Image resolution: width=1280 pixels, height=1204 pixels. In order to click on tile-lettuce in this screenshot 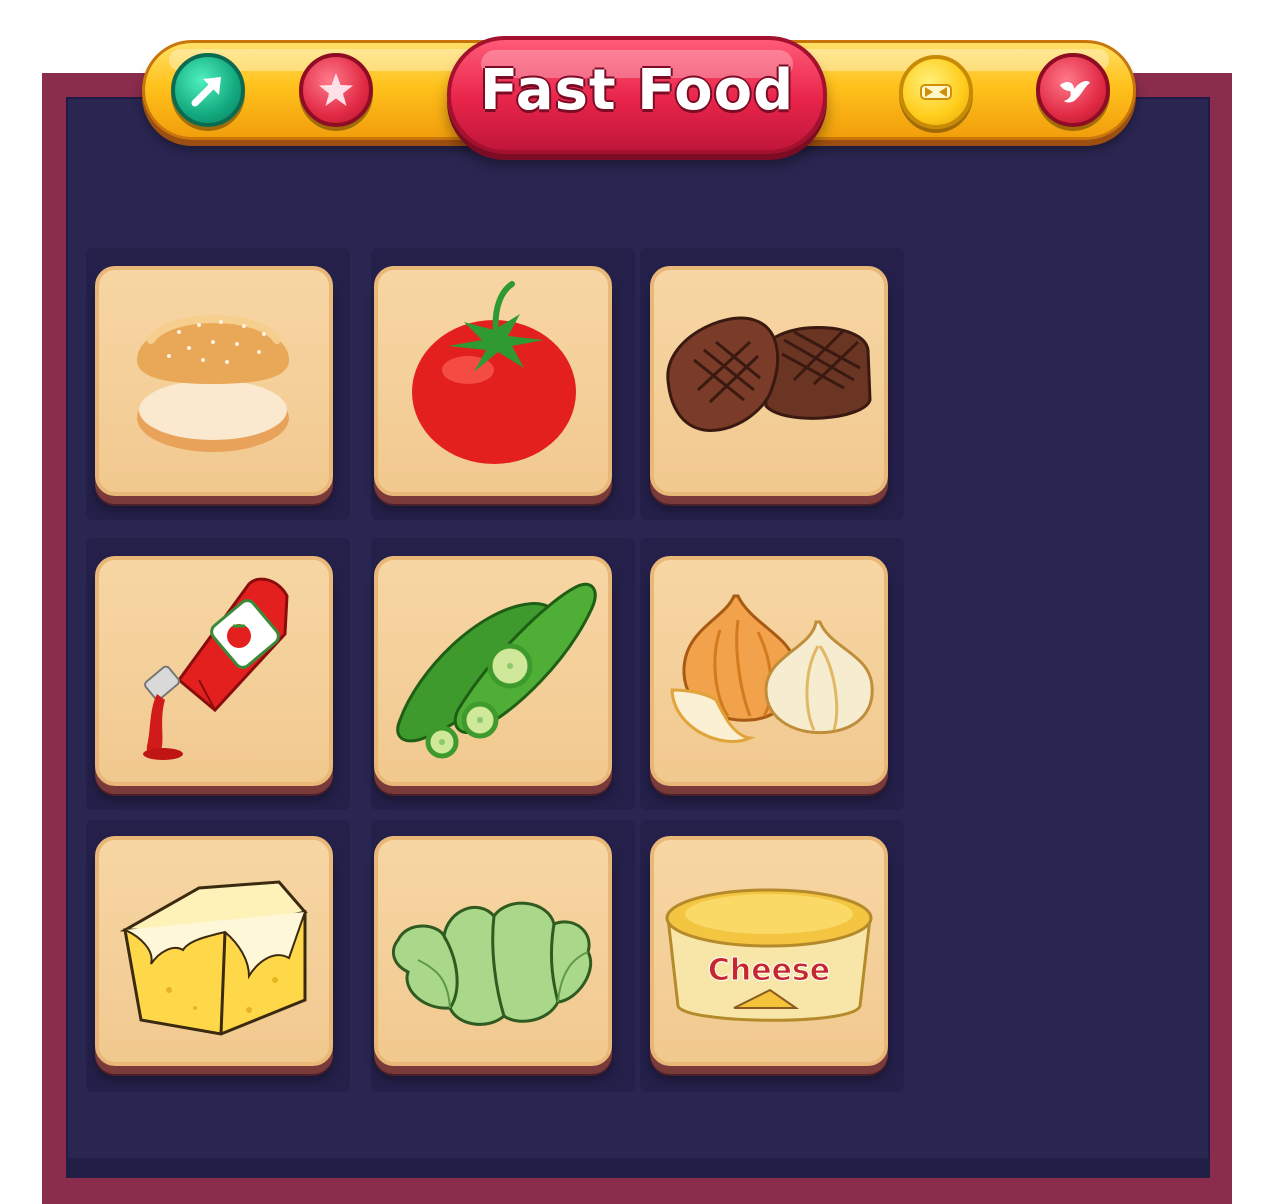, I will do `click(493, 951)`.